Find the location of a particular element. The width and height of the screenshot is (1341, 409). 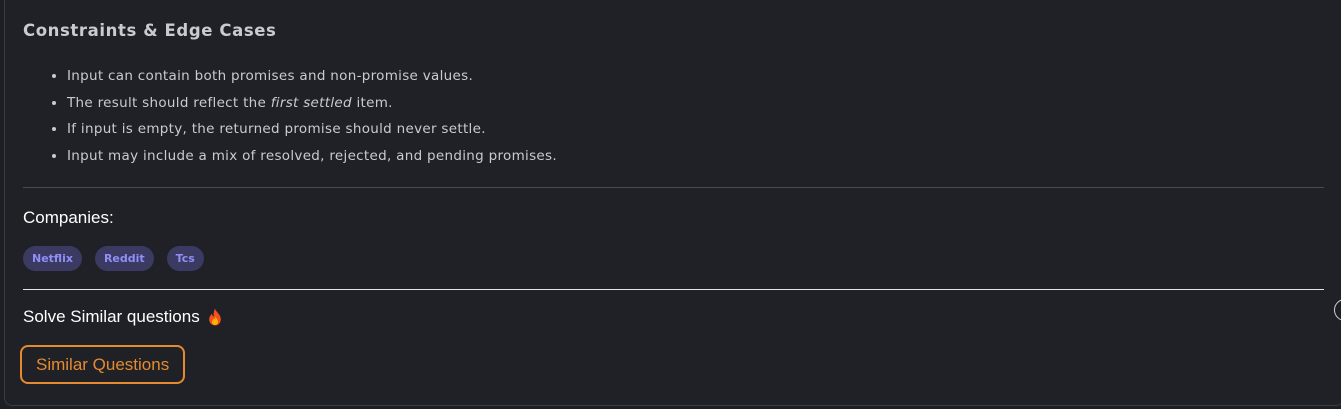

companies-label: Companies: is located at coordinates (68, 217).